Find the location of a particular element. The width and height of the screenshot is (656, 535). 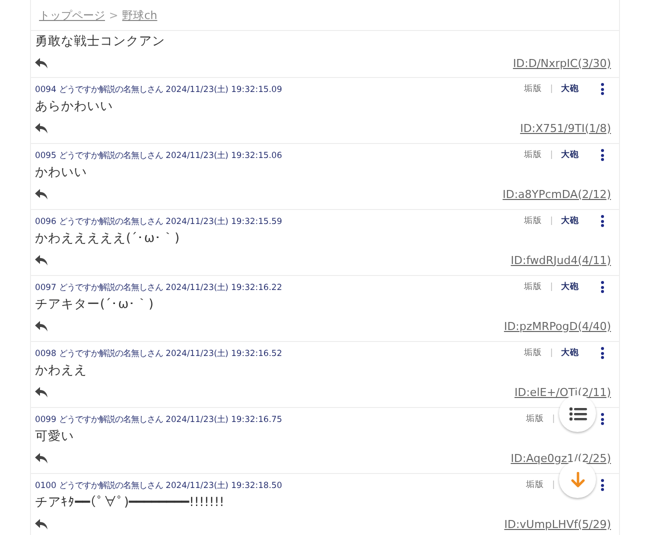

post-body: チアキター(´･ω･｀) is located at coordinates (94, 304).